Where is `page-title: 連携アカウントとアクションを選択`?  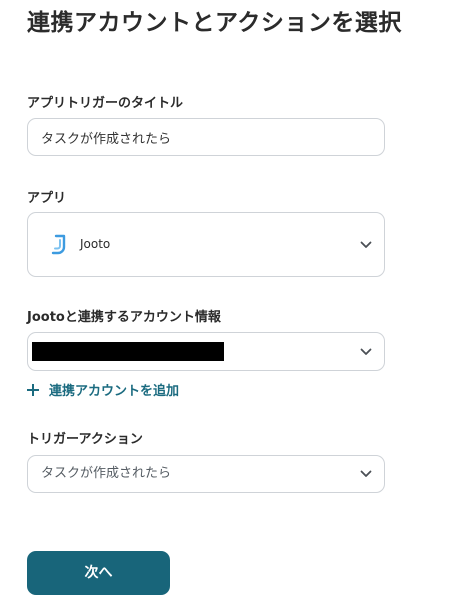
page-title: 連携アカウントとアクションを選択 is located at coordinates (214, 23).